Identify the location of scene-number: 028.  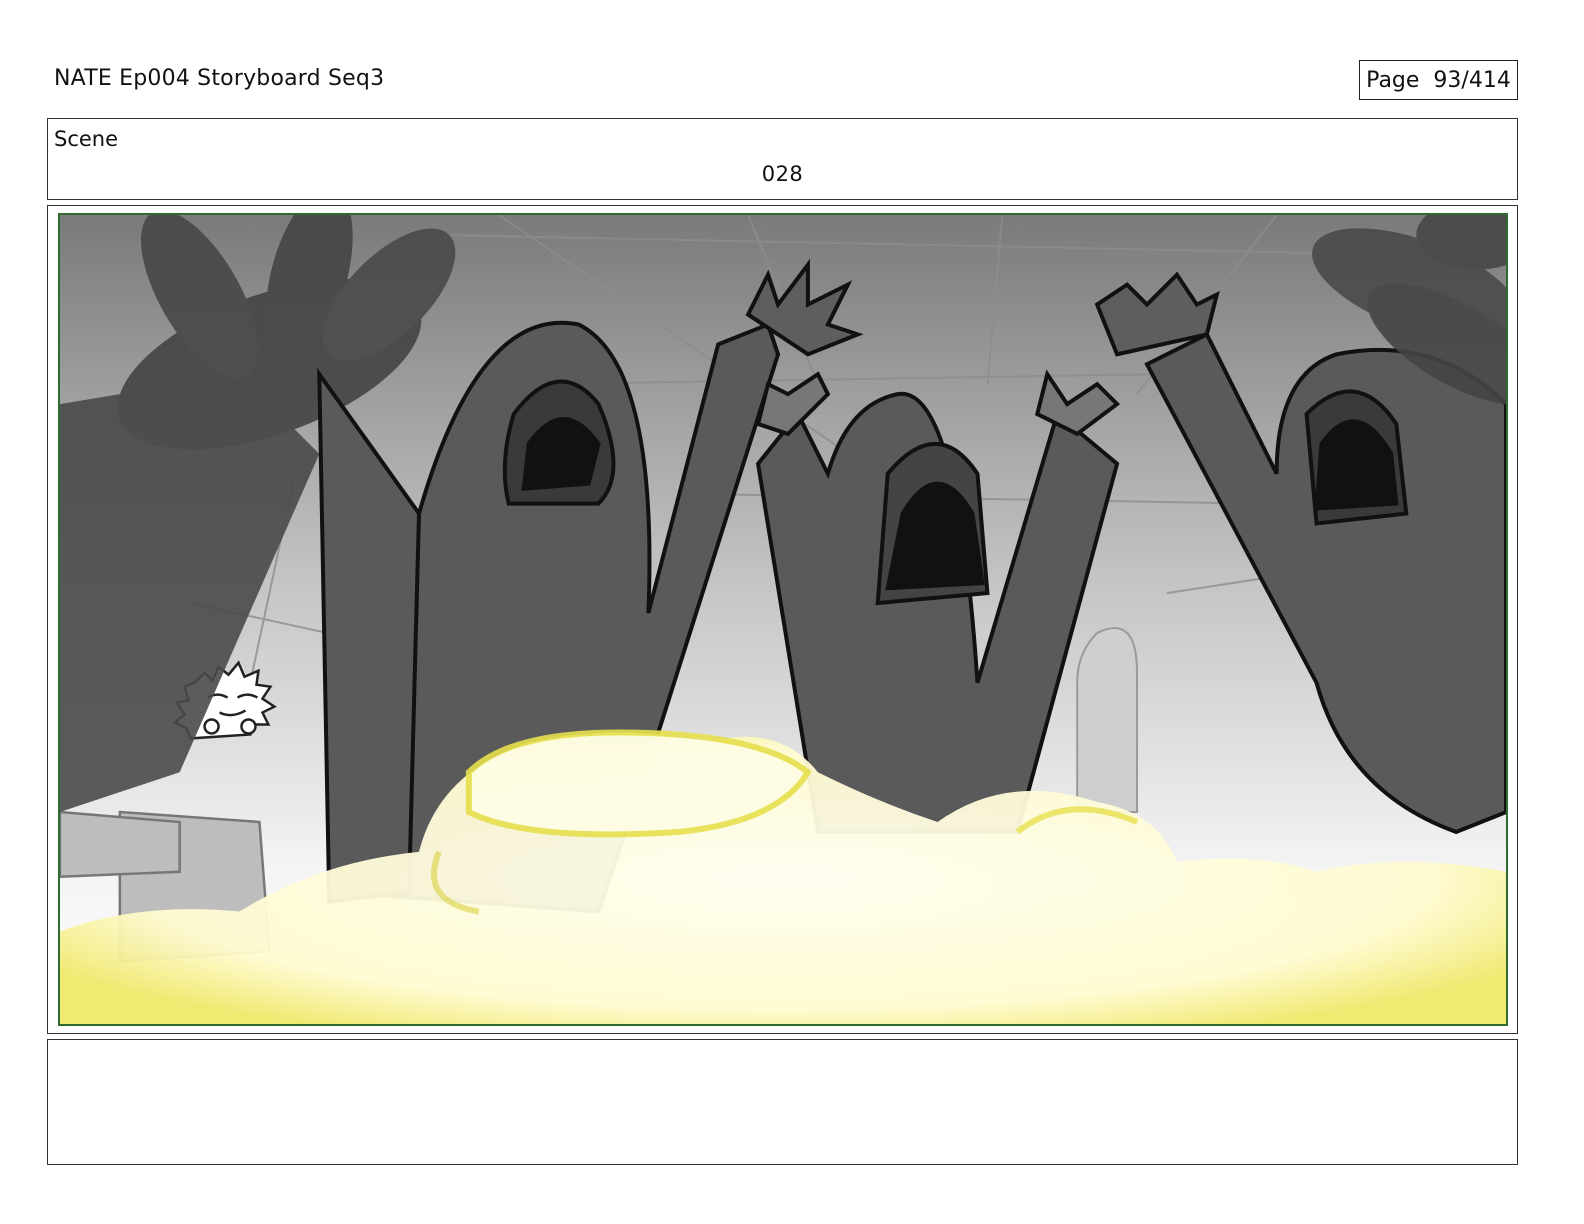
(782, 174).